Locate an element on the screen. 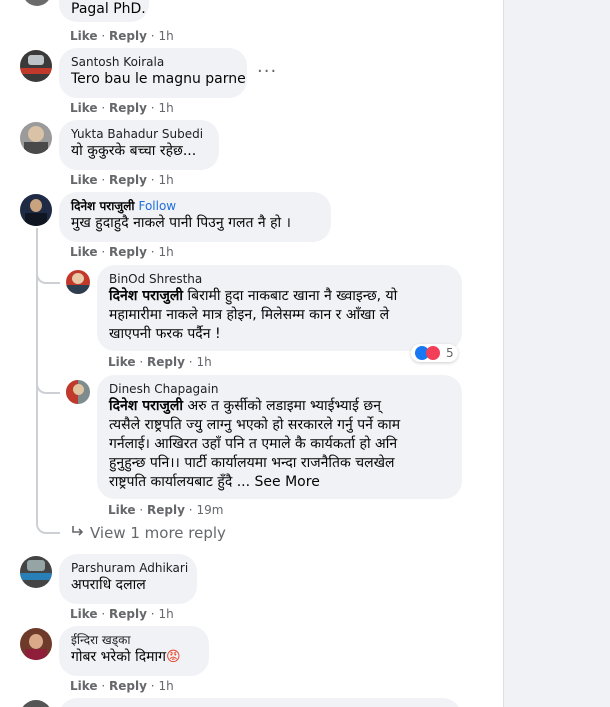 This screenshot has height=707, width=610. love-reaction-icon is located at coordinates (433, 353).